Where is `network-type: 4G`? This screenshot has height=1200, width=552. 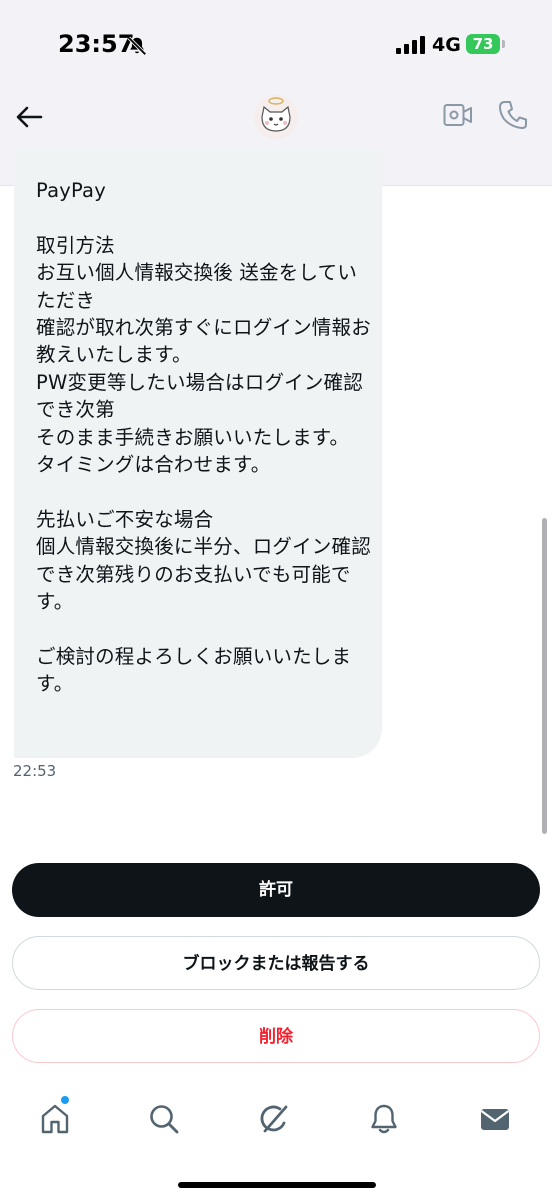
network-type: 4G is located at coordinates (446, 45).